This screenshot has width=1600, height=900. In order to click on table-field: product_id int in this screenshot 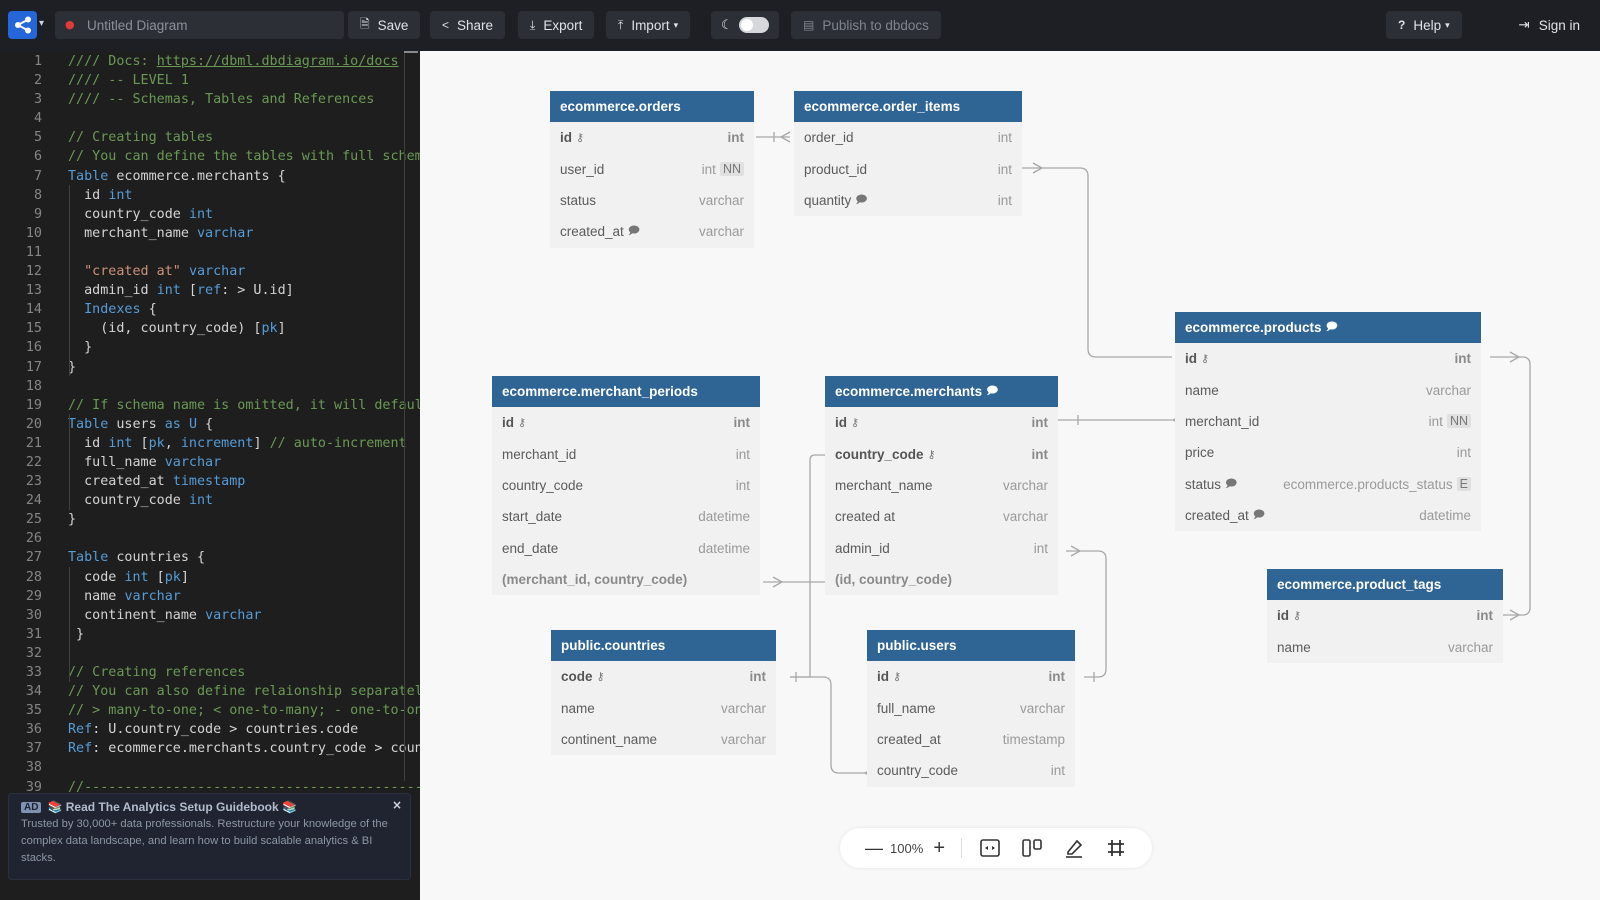, I will do `click(908, 168)`.